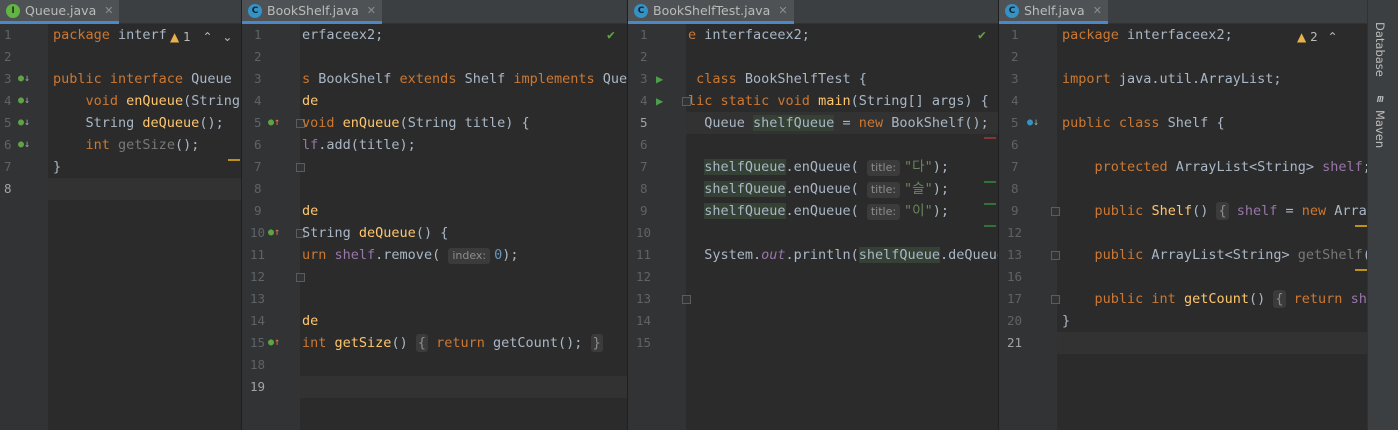  I want to click on line-number: 3, so click(258, 78).